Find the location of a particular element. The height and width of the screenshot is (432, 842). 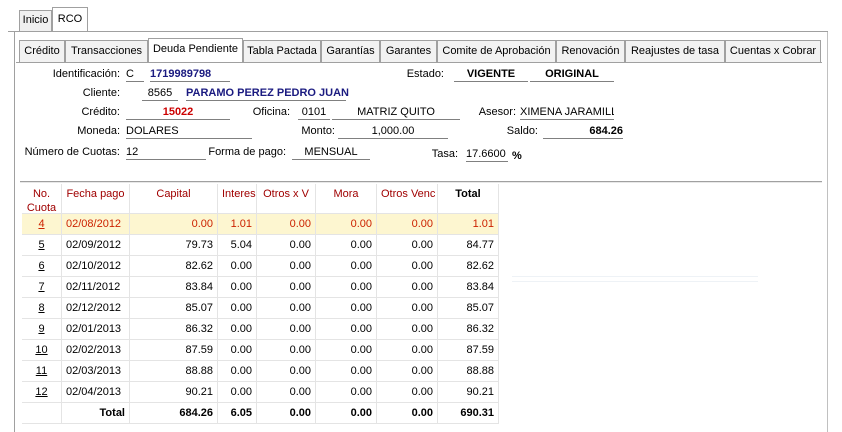

col-header-interes: Interes is located at coordinates (237, 199).